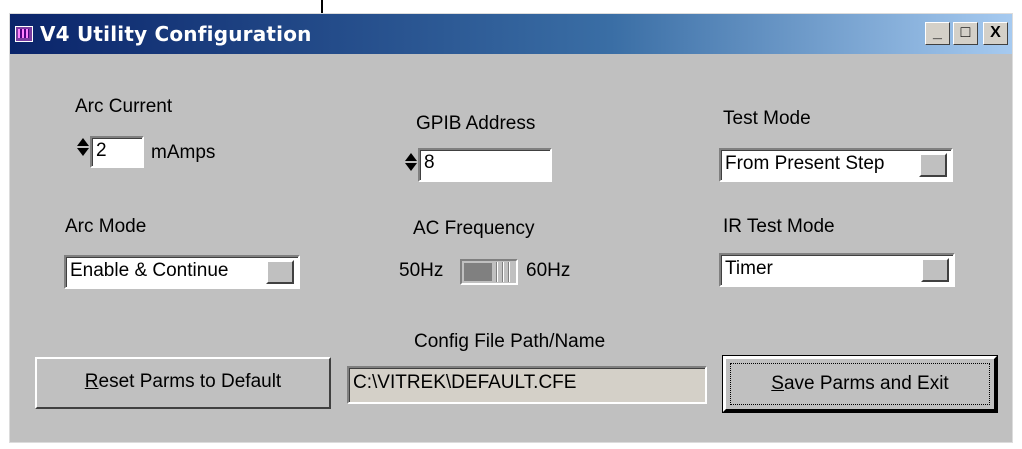  I want to click on arc-mode-dropdown: Enable & Continue, so click(182, 272).